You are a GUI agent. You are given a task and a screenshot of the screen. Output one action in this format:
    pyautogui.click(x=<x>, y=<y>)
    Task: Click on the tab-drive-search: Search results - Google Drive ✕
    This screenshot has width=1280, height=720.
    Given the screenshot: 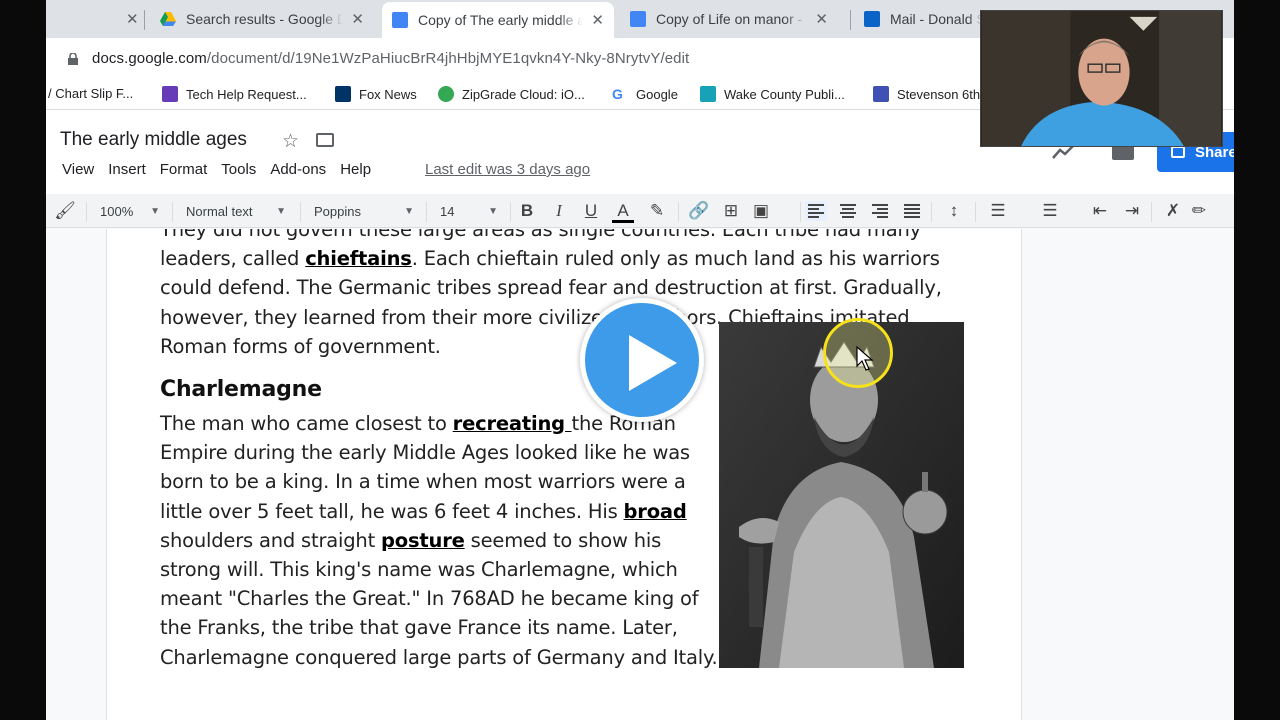 What is the action you would take?
    pyautogui.click(x=262, y=19)
    